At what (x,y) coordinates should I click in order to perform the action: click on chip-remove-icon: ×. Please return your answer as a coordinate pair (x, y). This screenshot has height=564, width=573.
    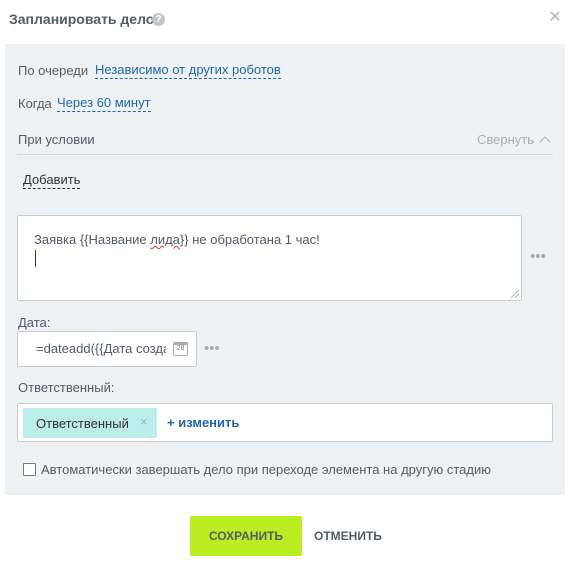
    Looking at the image, I should click on (144, 421).